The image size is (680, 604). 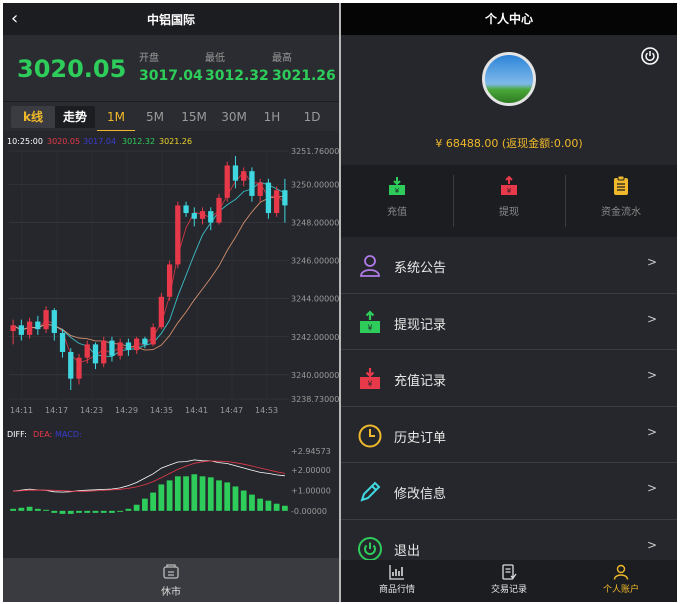 I want to click on power-icon, so click(x=650, y=56).